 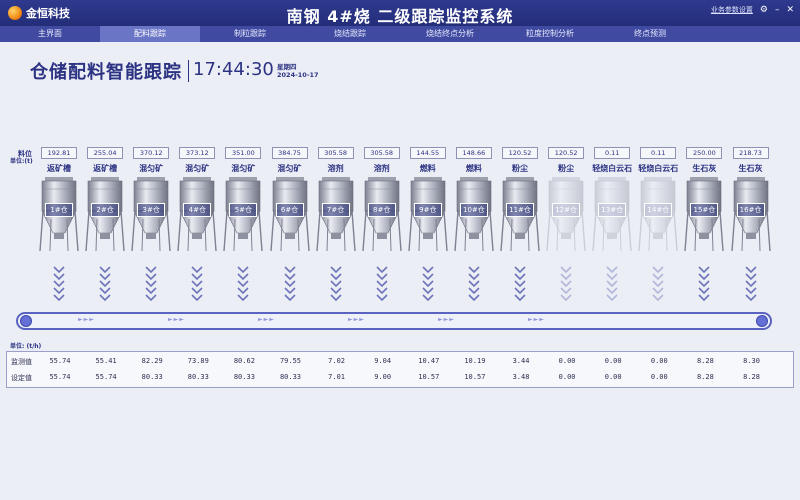 I want to click on silo-10: 148.66 燃料 10#仓, so click(x=474, y=226).